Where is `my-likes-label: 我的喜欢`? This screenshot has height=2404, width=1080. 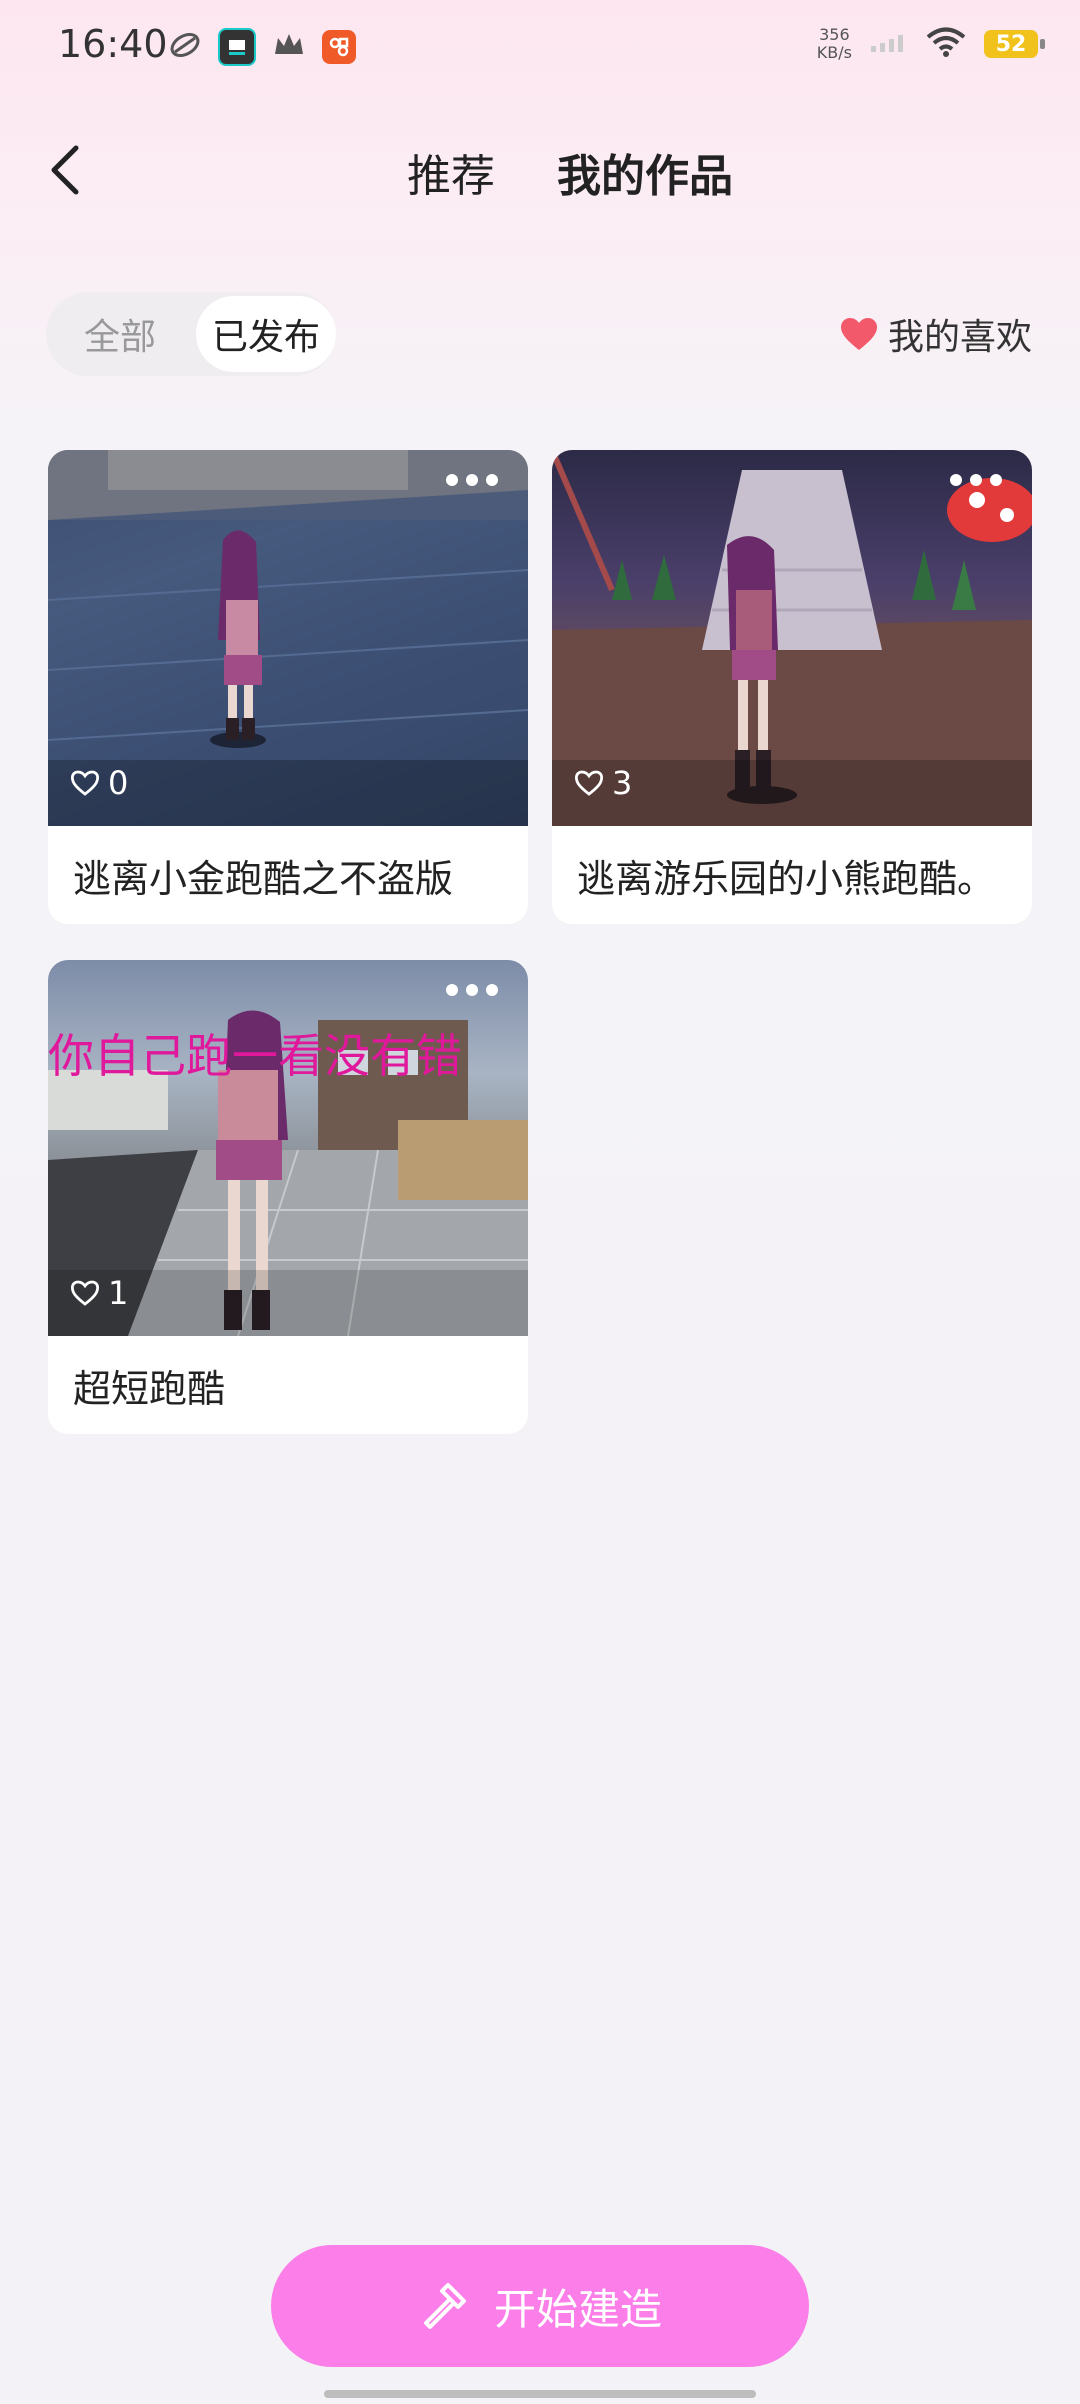
my-likes-label: 我的喜欢 is located at coordinates (959, 337).